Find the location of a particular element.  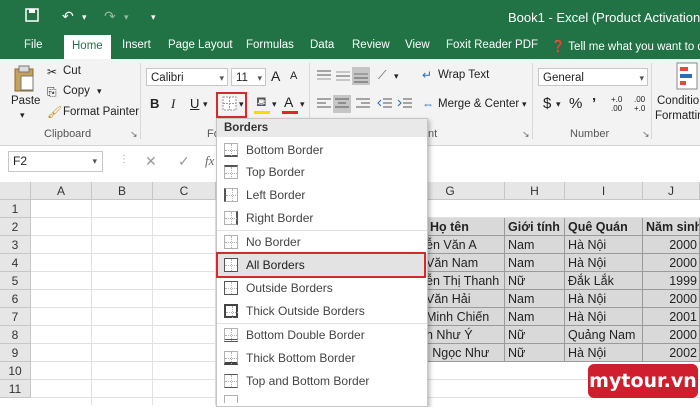

row-header: 1 is located at coordinates (15, 209).